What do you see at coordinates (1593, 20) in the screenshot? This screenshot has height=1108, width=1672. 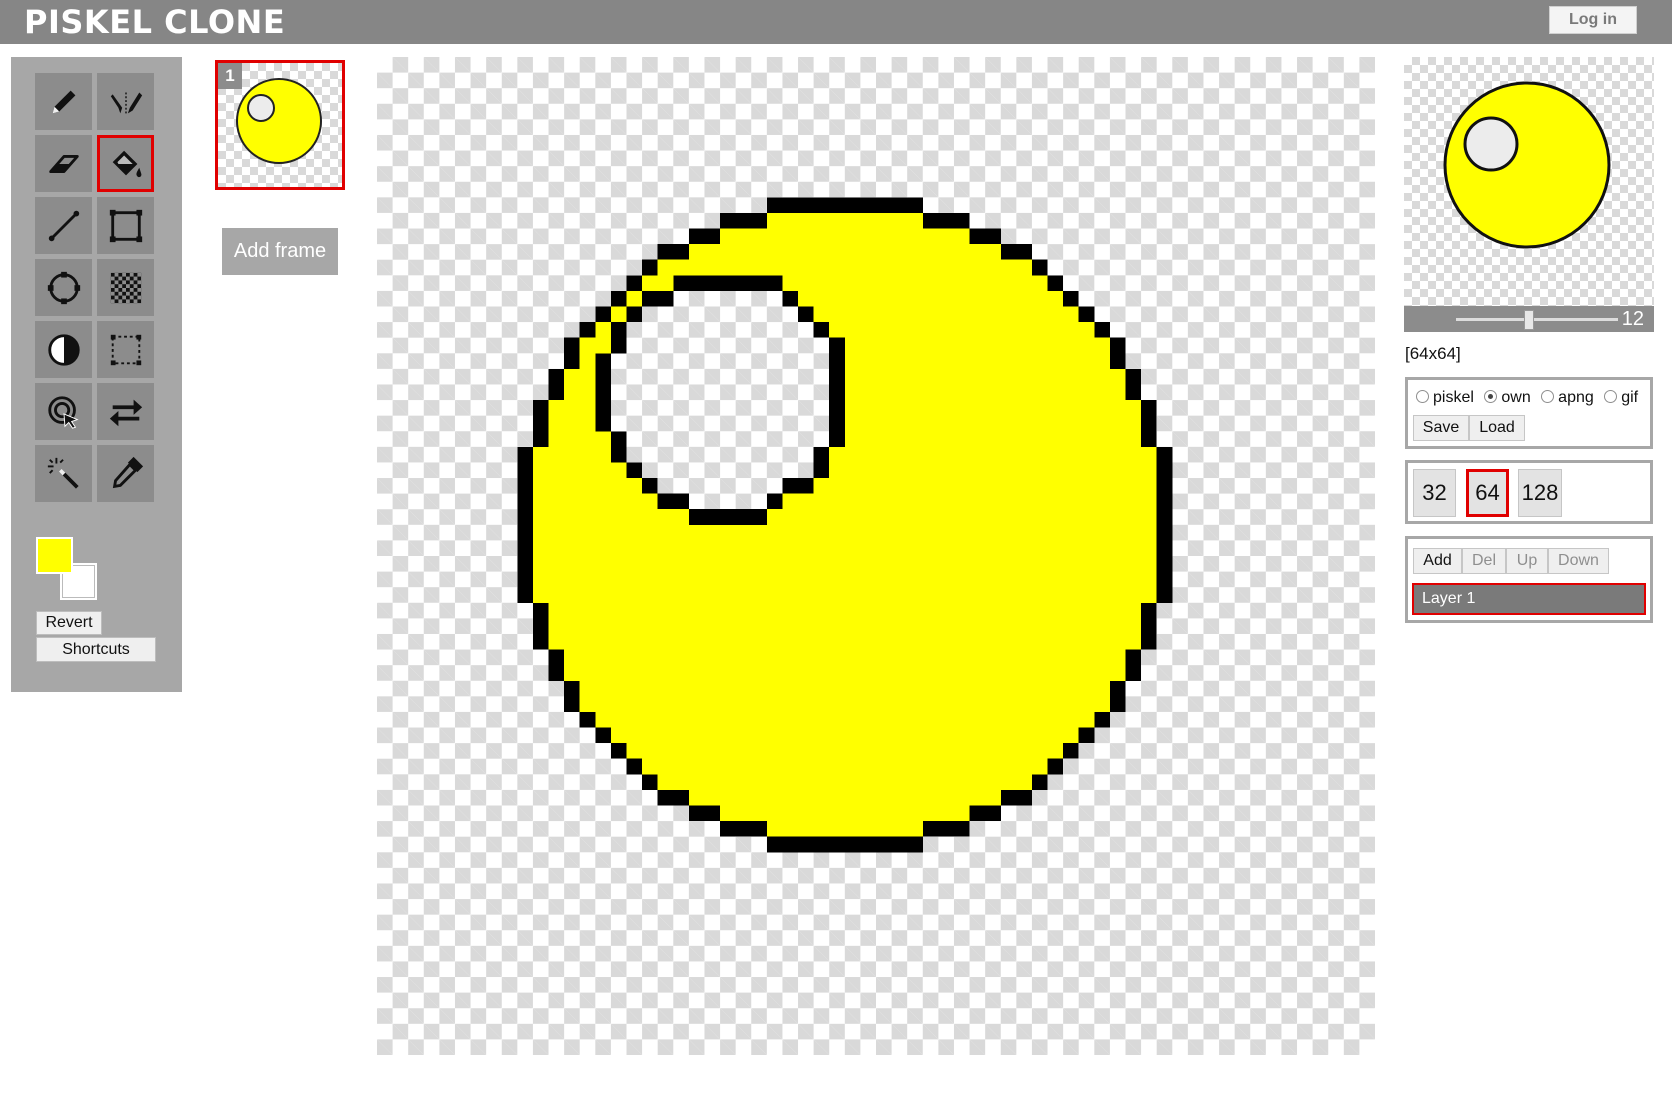 I see `login-button: Log in` at bounding box center [1593, 20].